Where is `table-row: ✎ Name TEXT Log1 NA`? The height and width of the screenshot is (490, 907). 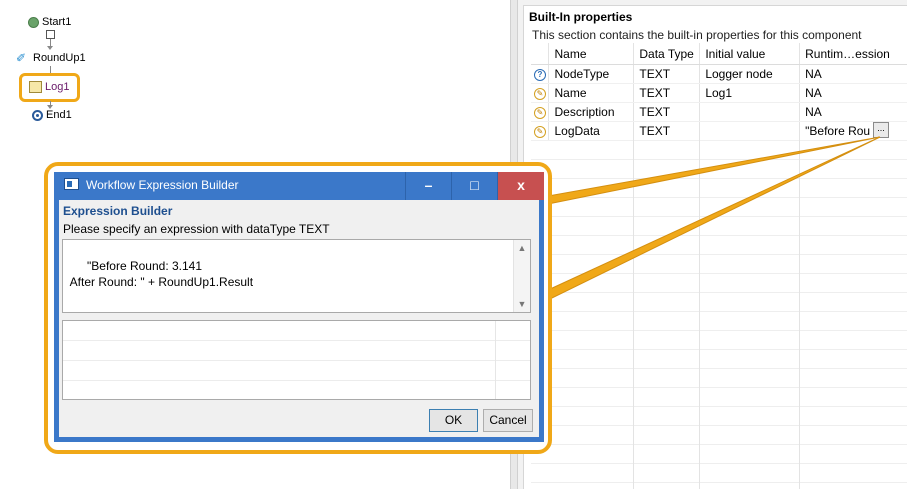
table-row: ✎ Name TEXT Log1 NA is located at coordinates (719, 93).